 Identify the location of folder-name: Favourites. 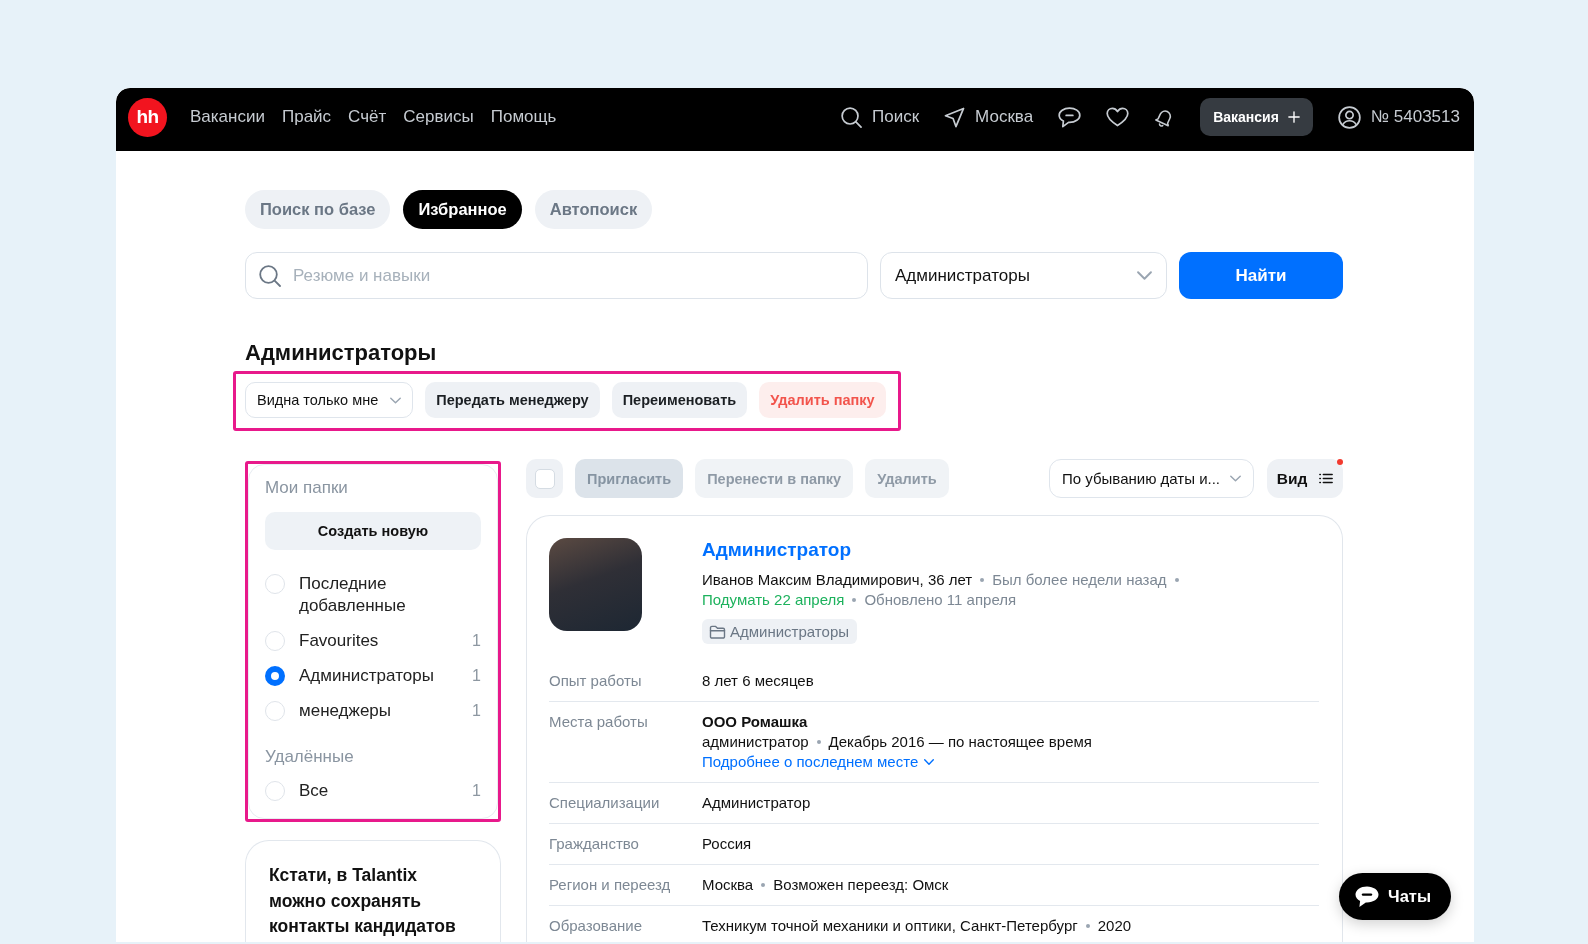
(379, 641).